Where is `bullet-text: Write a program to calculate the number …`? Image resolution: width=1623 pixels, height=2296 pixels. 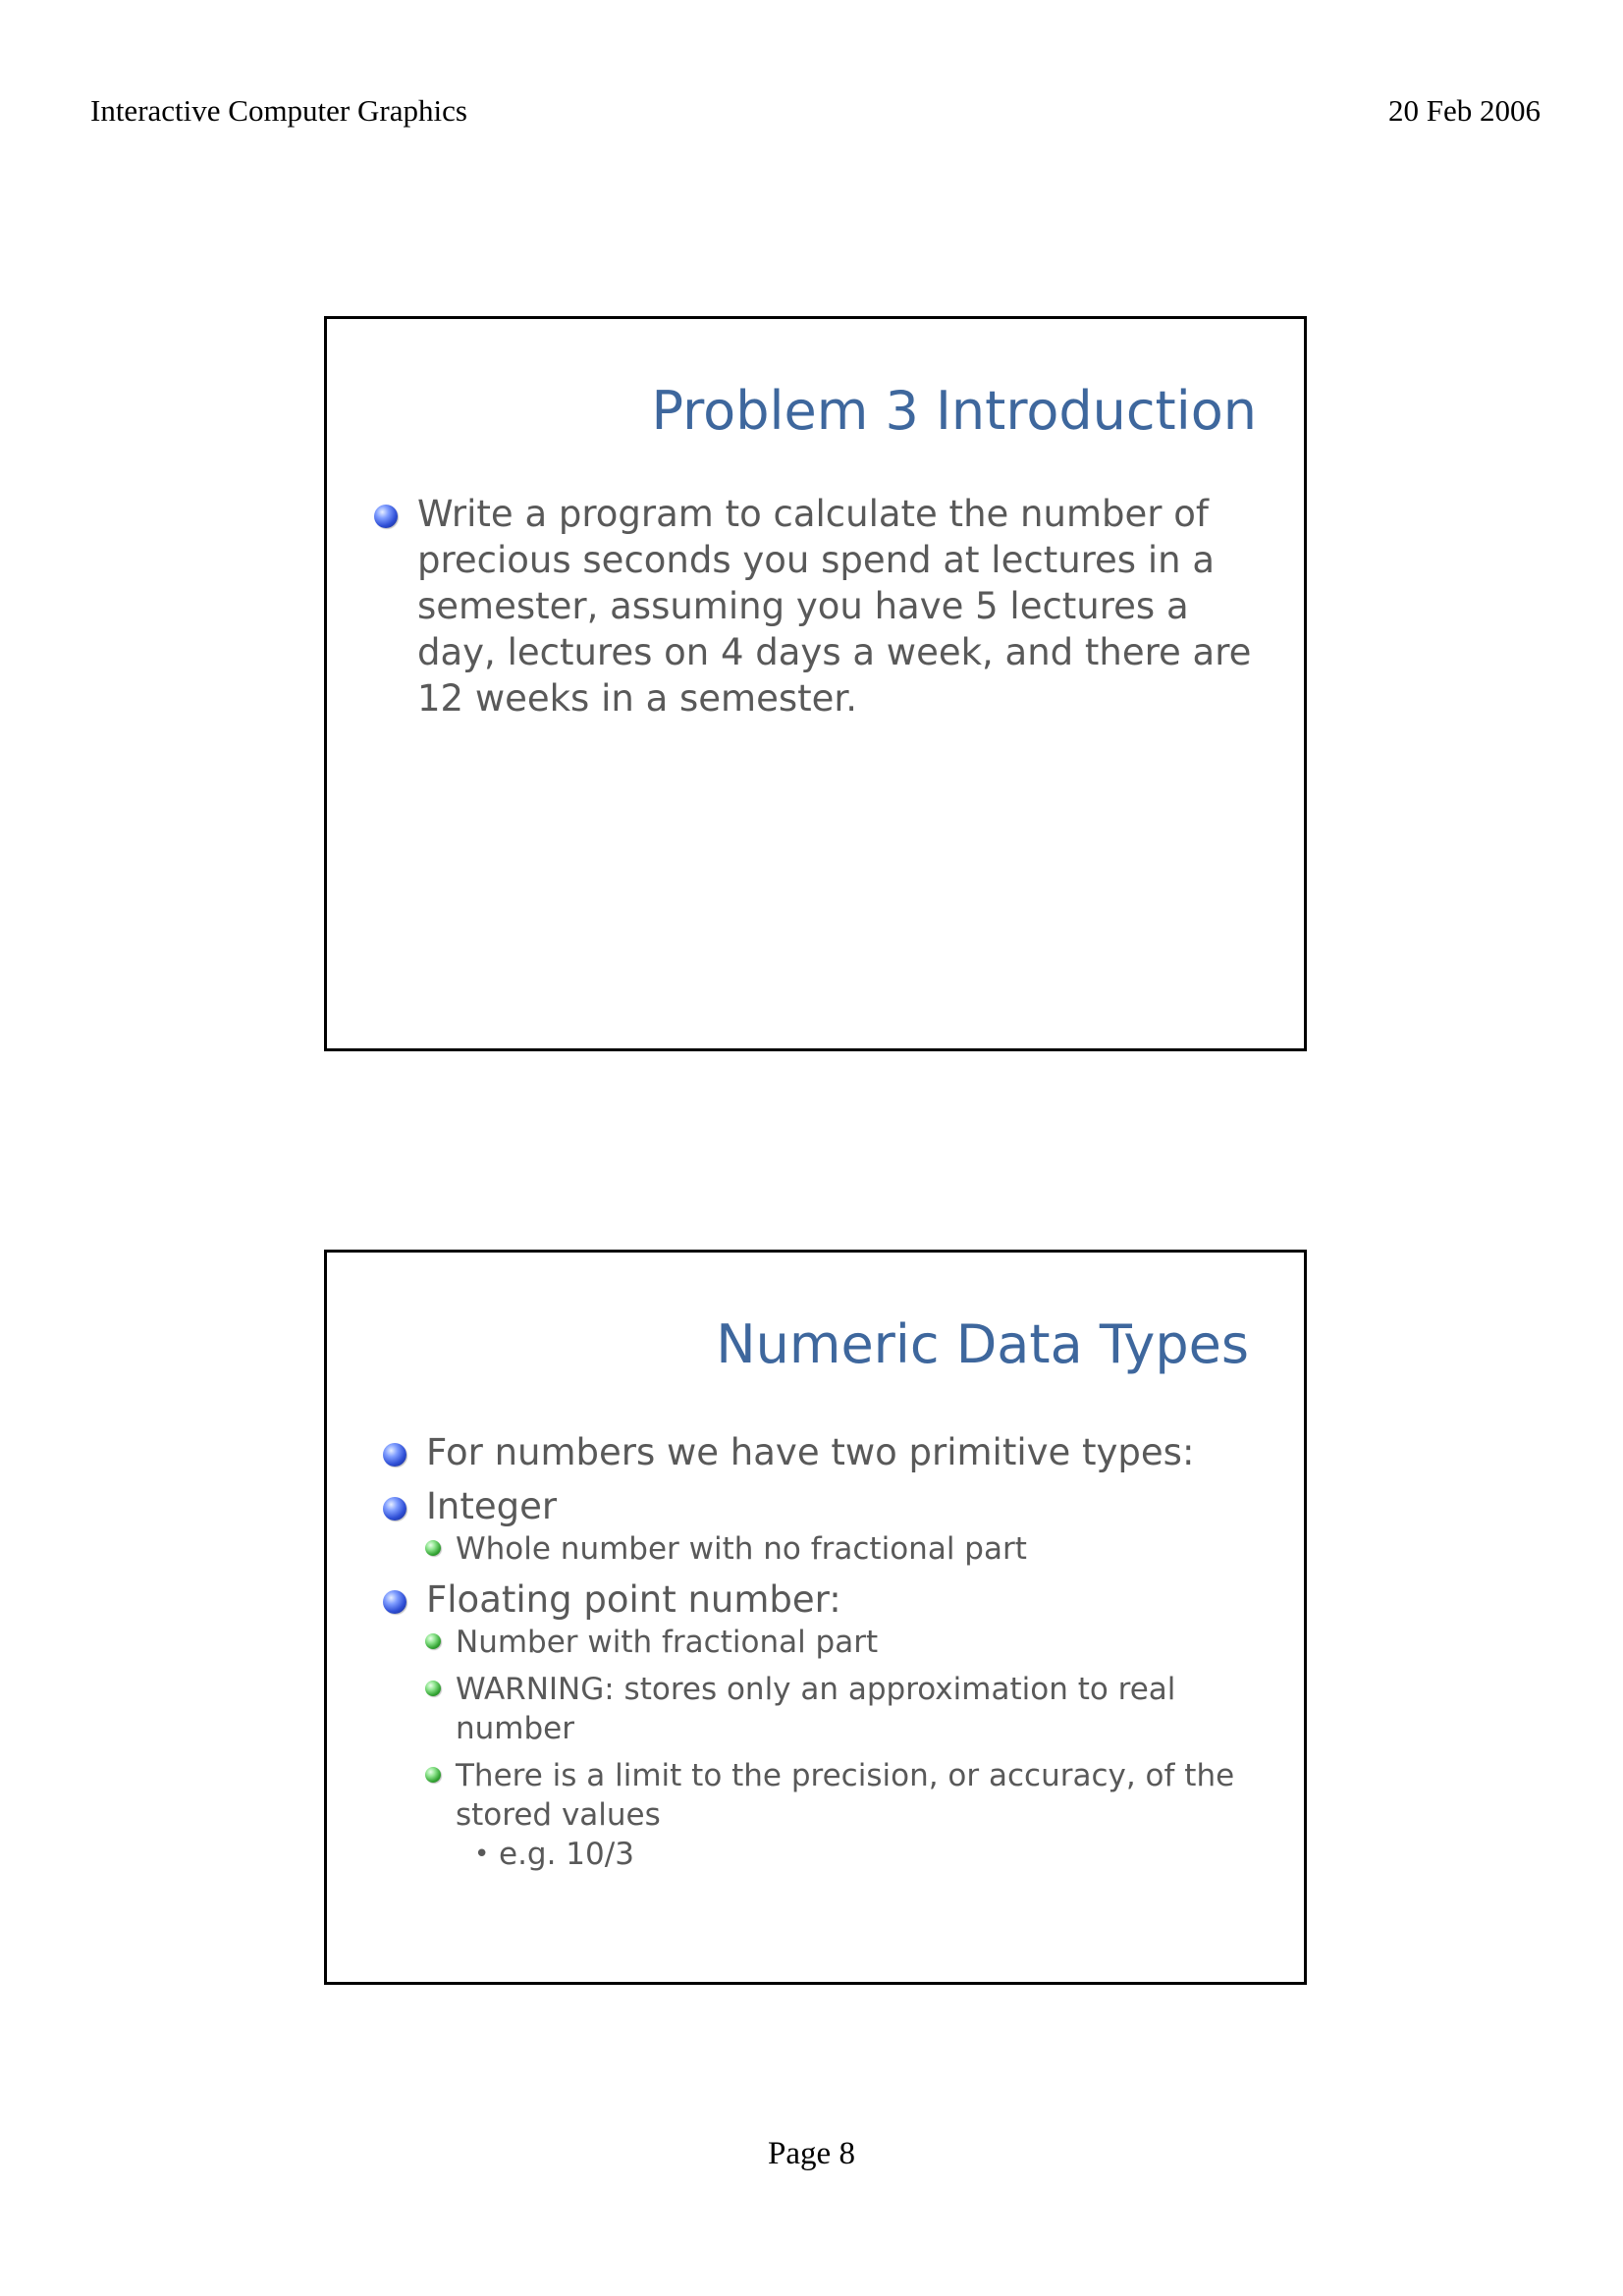
bullet-text: Write a program to calculate the number … is located at coordinates (834, 606).